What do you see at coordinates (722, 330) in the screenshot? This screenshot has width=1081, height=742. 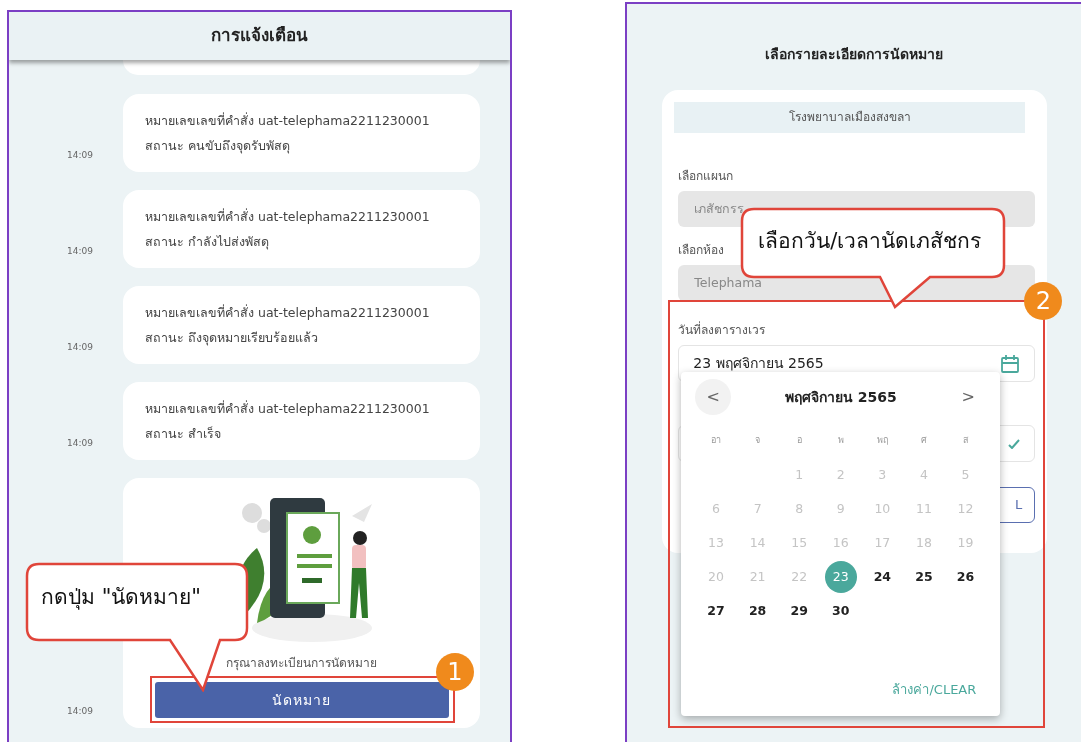 I see `field-label: วันที่ลงตารางเวร` at bounding box center [722, 330].